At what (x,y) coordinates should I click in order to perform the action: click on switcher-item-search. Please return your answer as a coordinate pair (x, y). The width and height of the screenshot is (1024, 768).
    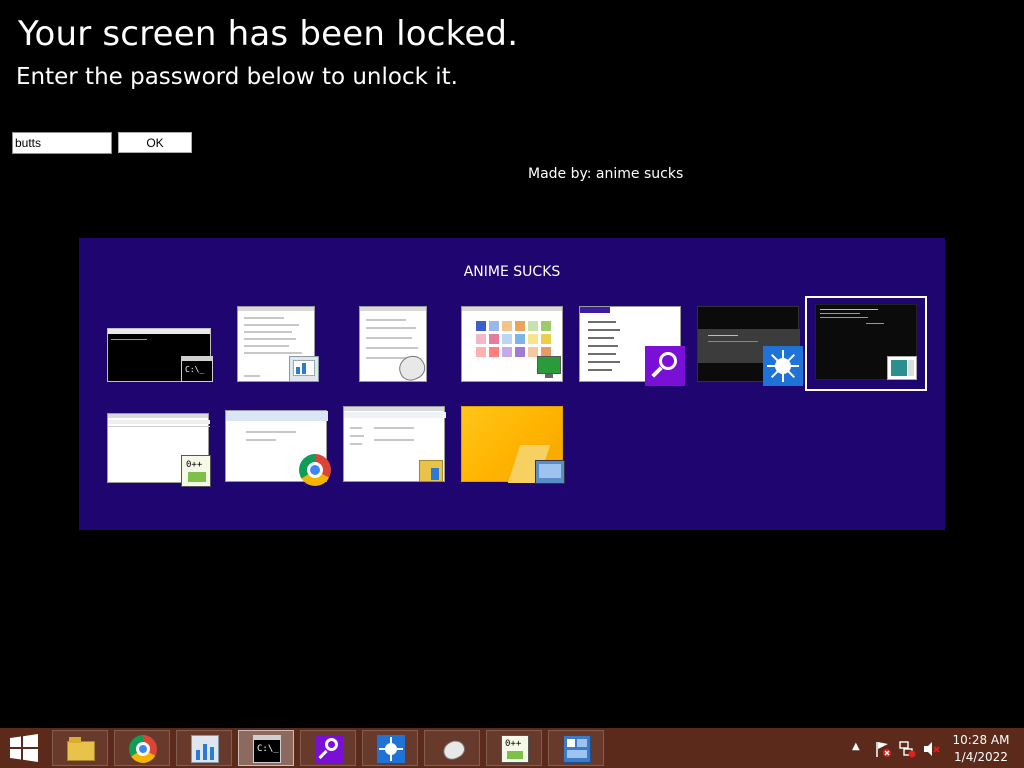
    Looking at the image, I should click on (632, 346).